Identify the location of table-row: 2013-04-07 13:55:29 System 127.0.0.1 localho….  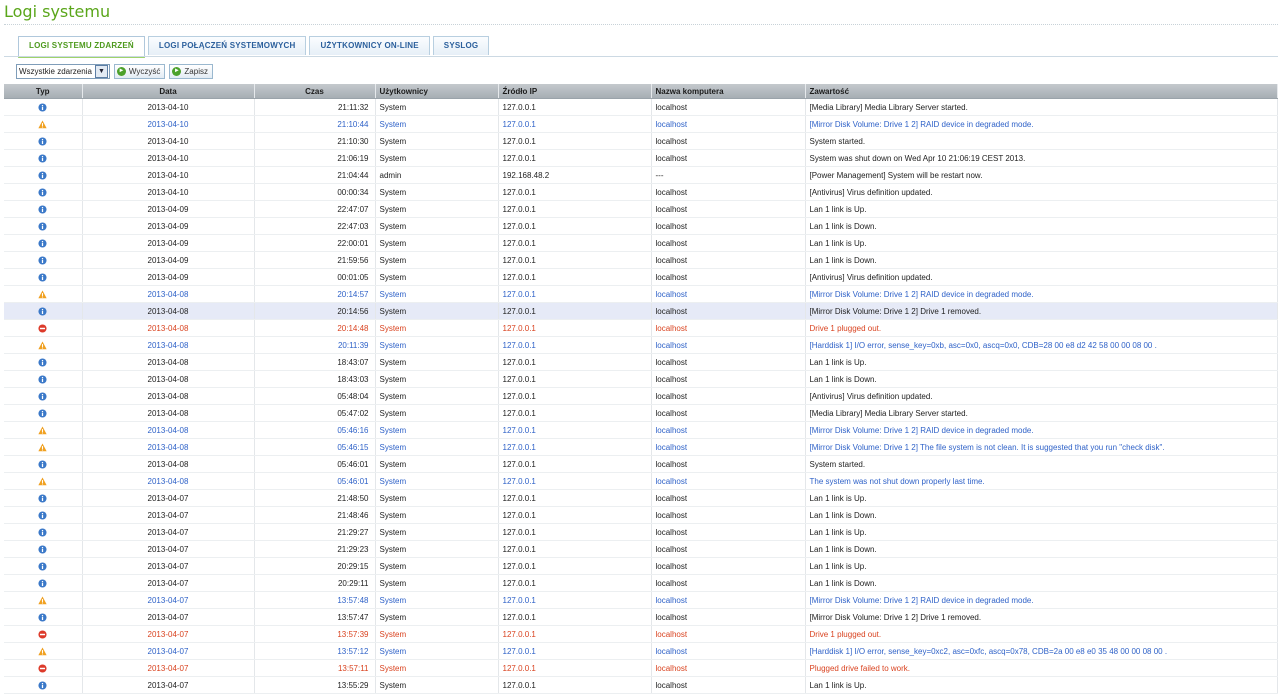
(641, 685).